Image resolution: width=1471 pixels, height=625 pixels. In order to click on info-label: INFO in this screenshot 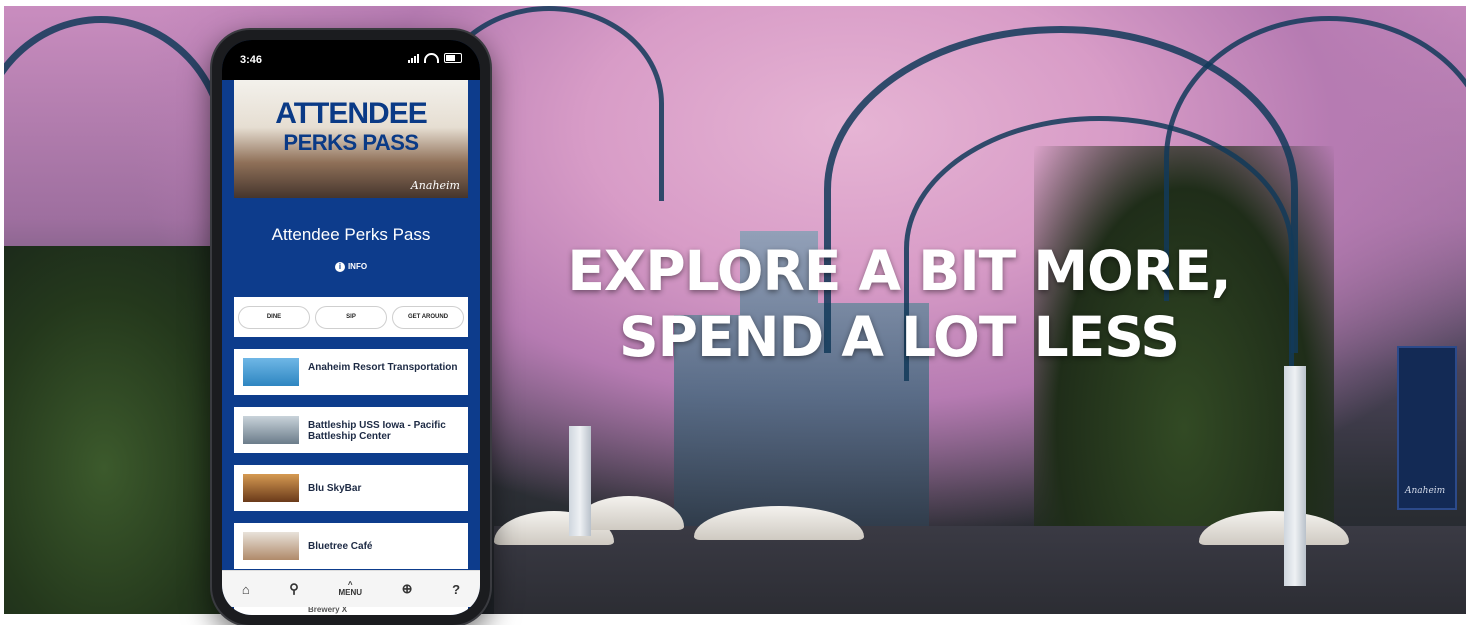, I will do `click(357, 267)`.